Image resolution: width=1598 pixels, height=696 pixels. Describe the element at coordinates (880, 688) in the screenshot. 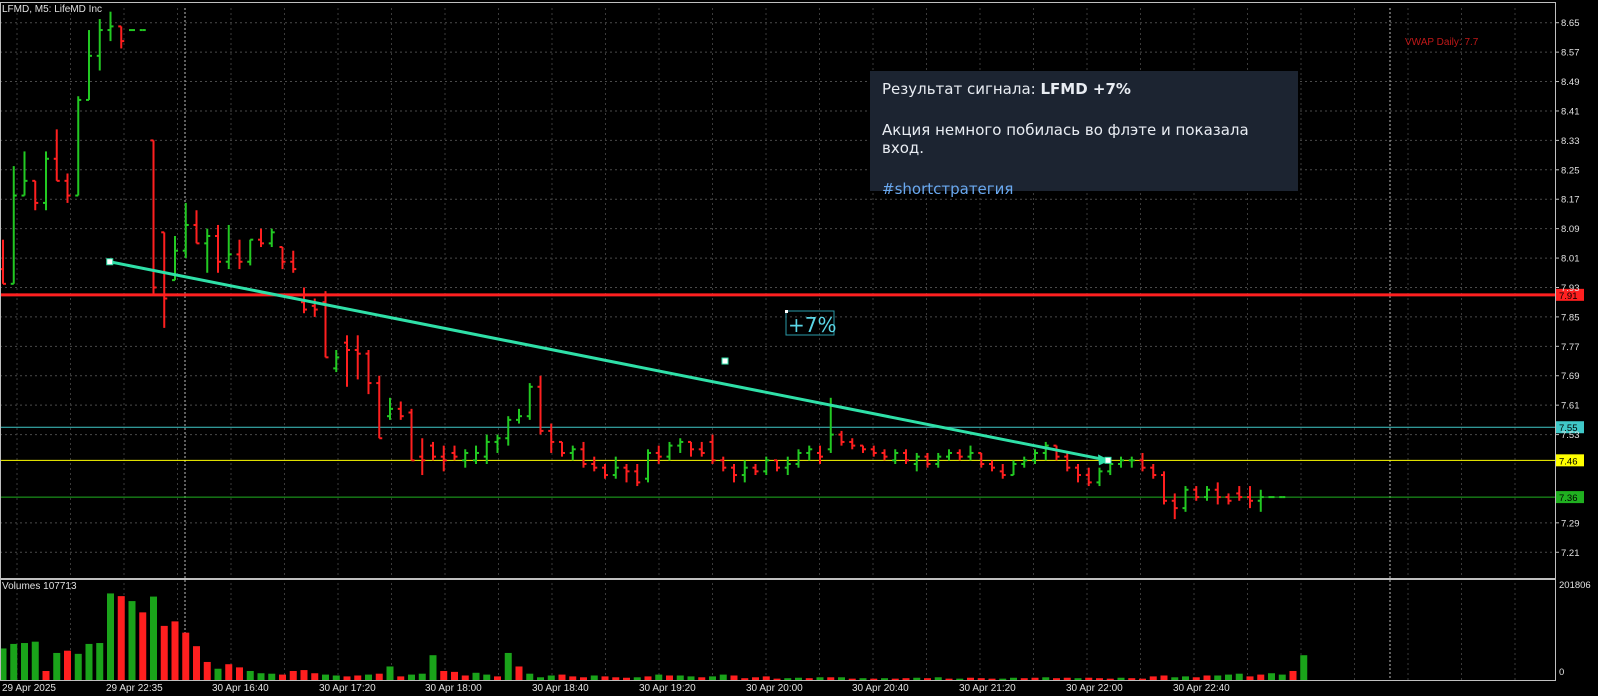

I see `x-tick-label: 30 Apr 20:40` at that location.